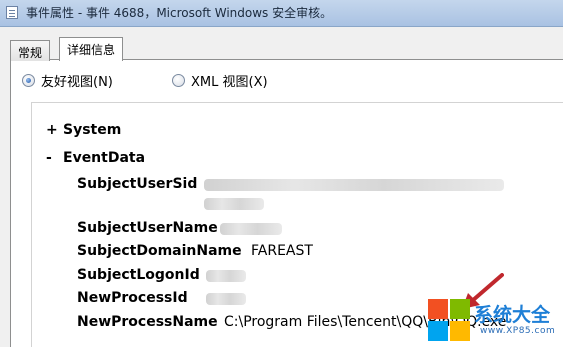  Describe the element at coordinates (104, 158) in the screenshot. I see `tree-node-eventdata-label: EventData` at that location.